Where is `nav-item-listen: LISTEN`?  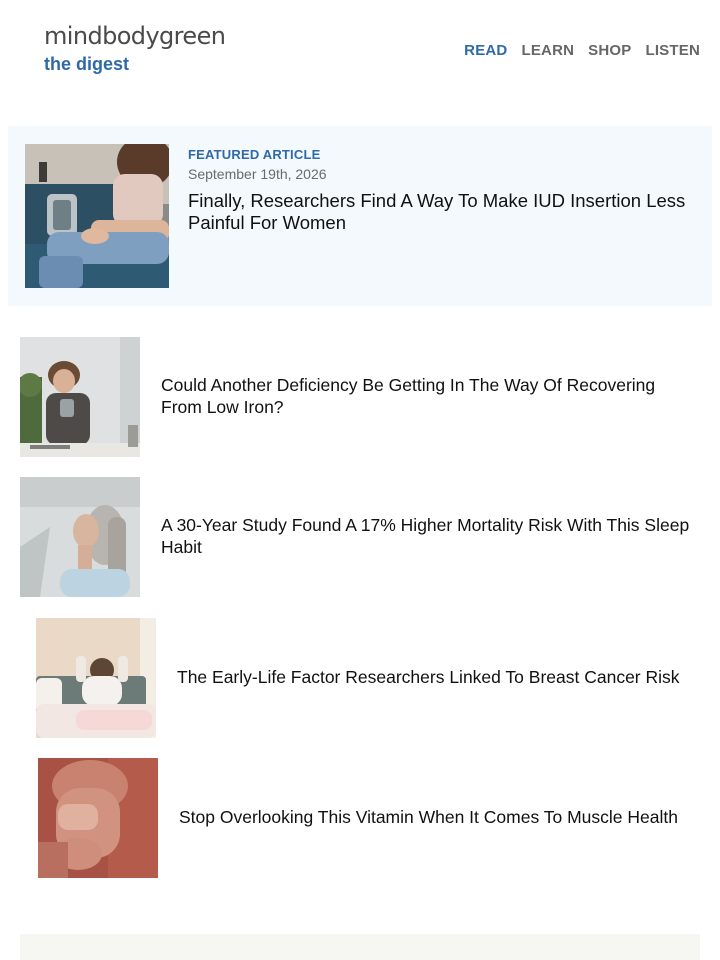
nav-item-listen: LISTEN is located at coordinates (672, 50).